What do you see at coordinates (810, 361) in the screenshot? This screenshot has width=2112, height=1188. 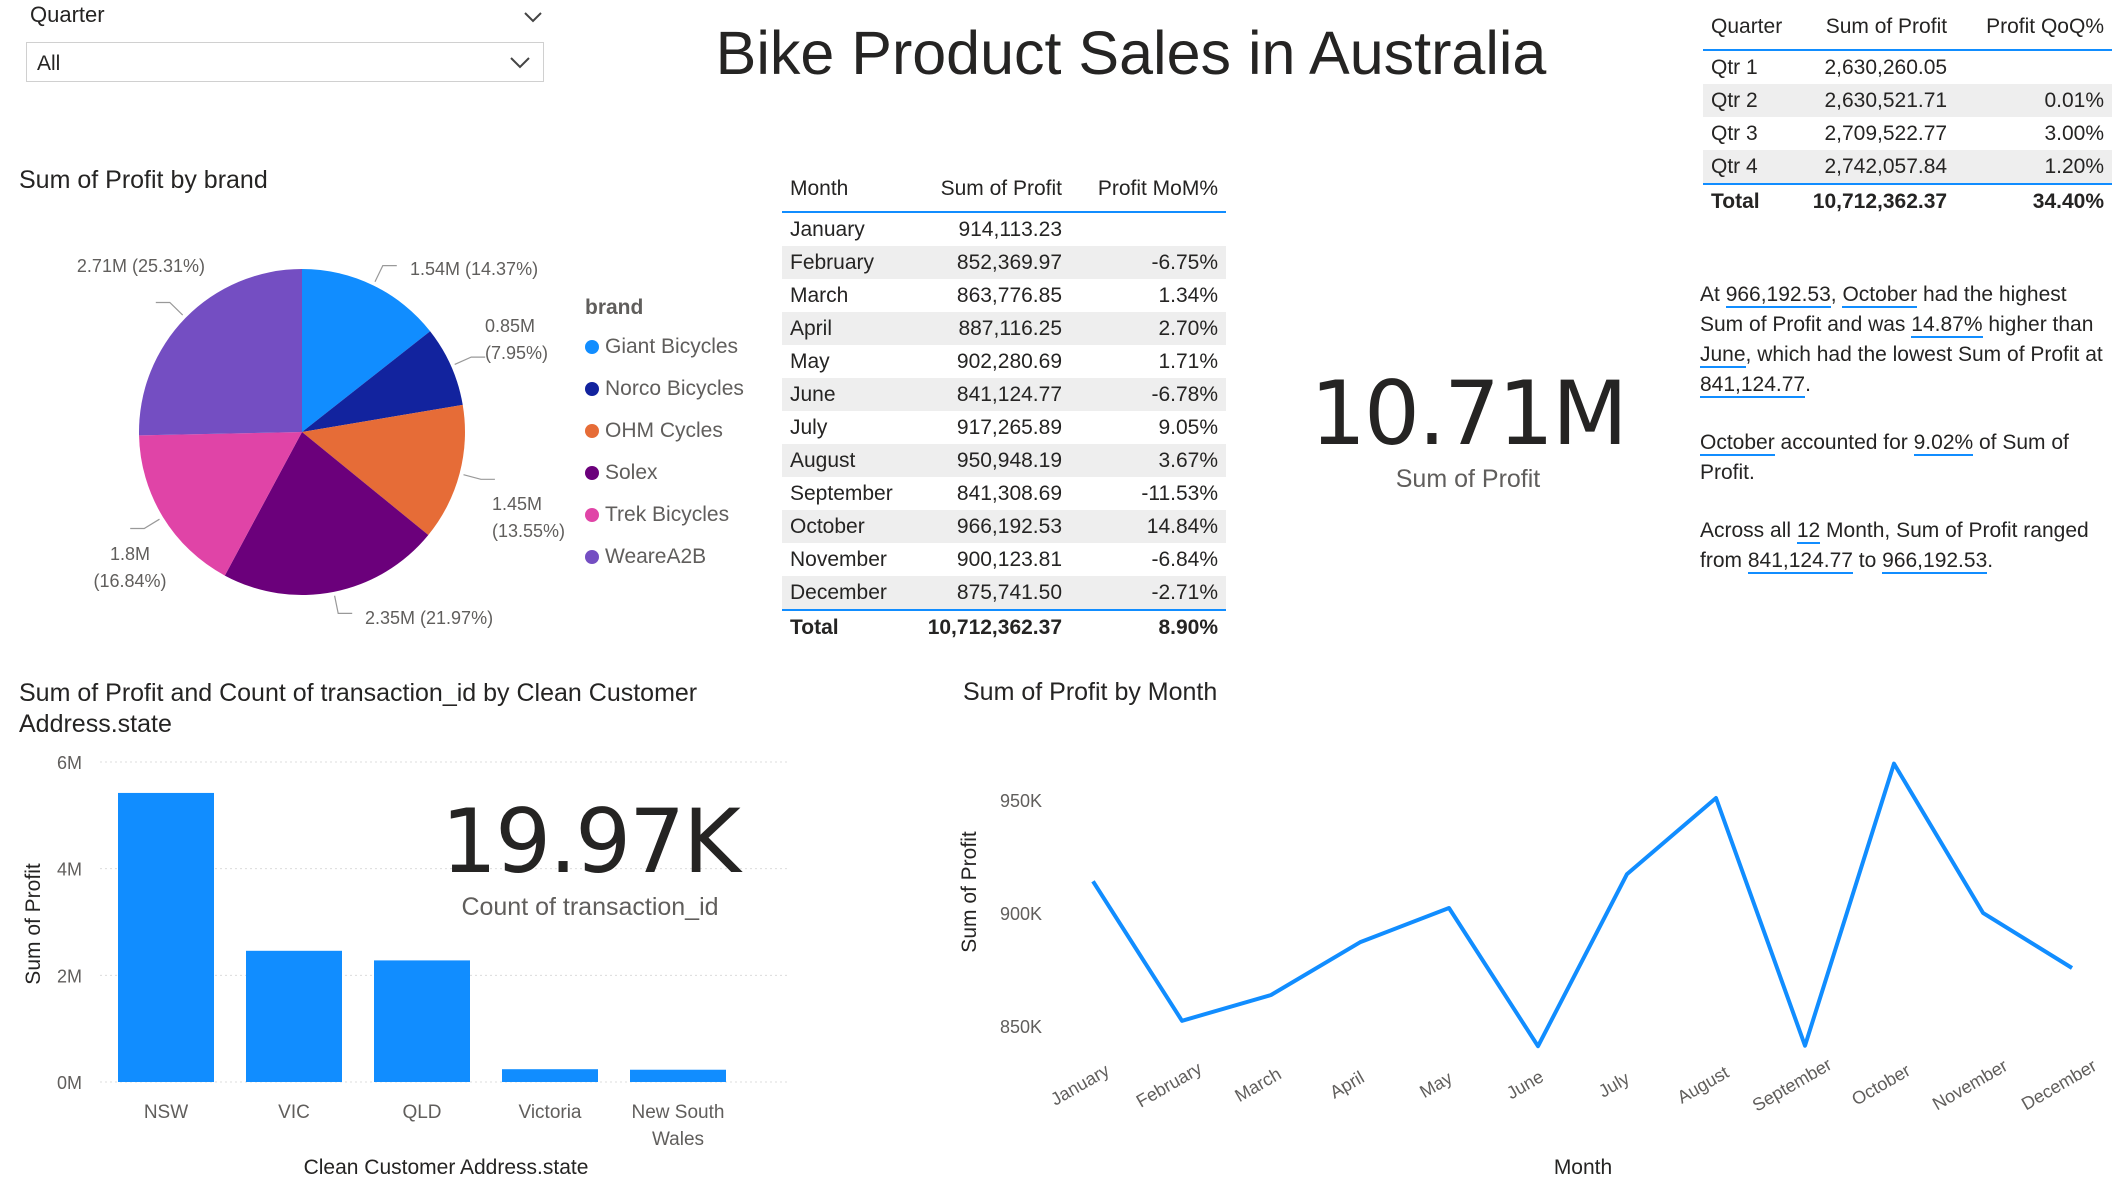 I see `table-cell: May` at bounding box center [810, 361].